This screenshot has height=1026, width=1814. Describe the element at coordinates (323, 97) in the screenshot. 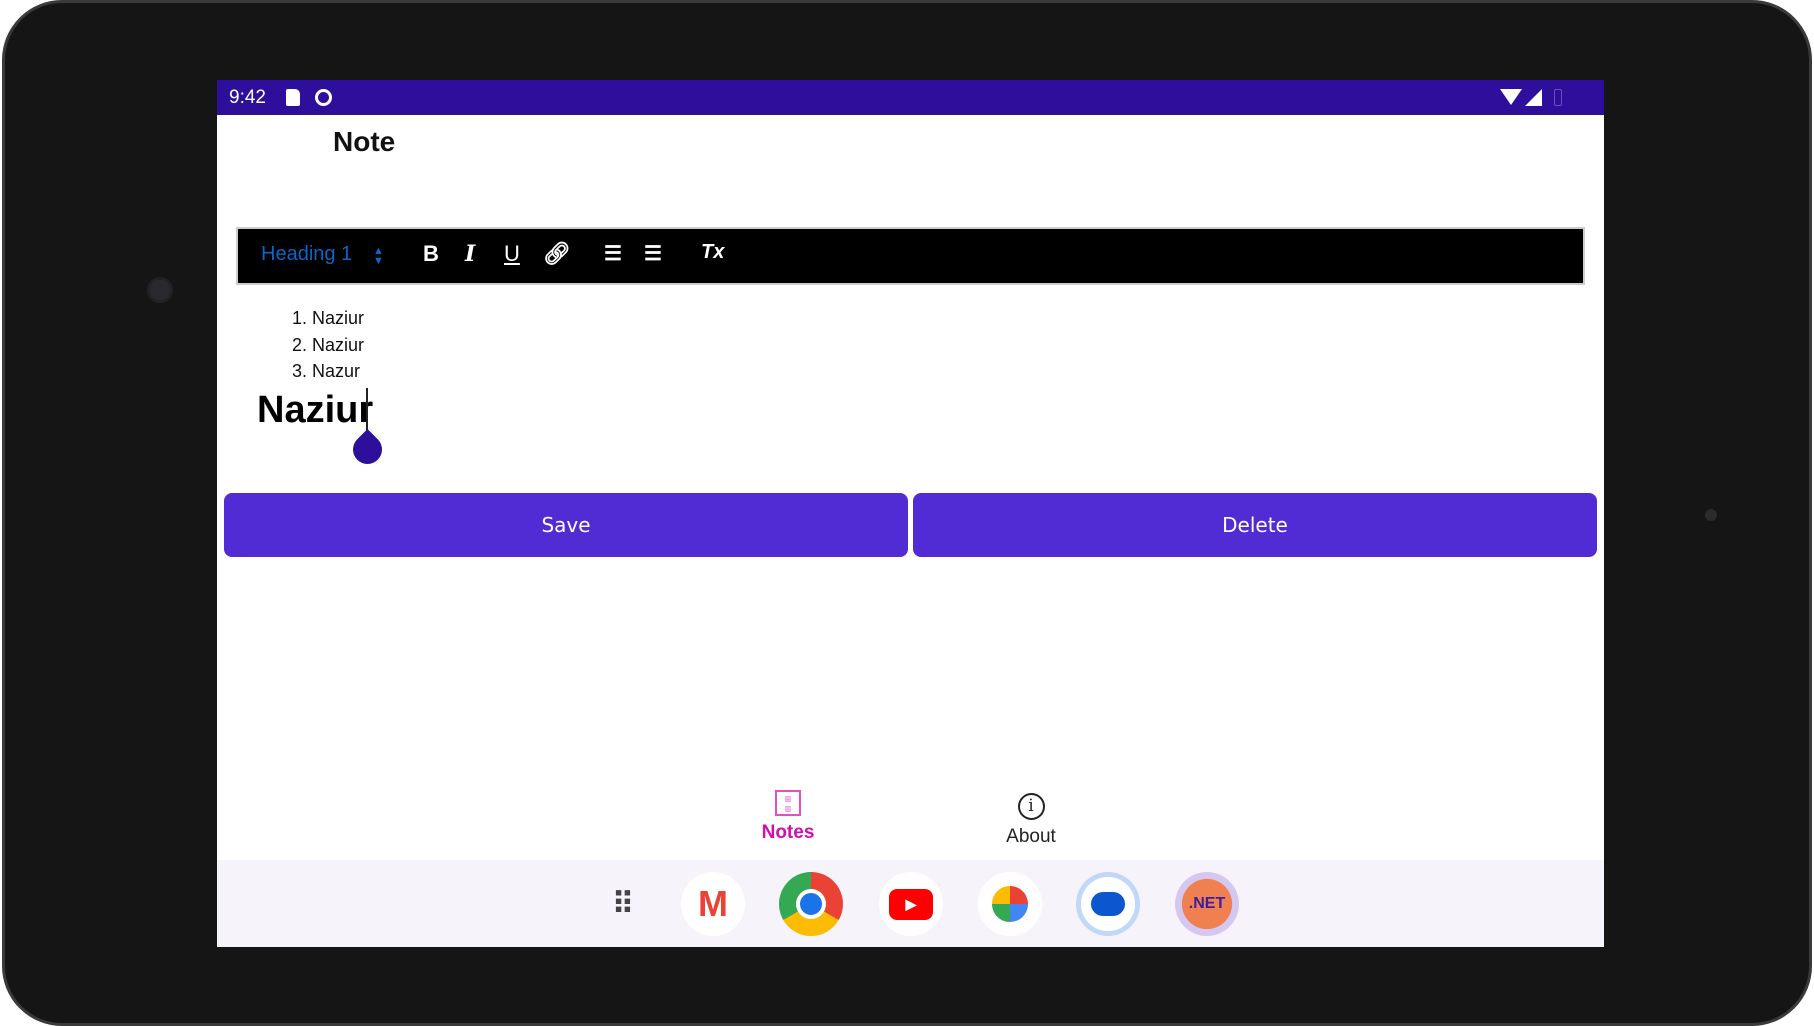

I see `notification-icon` at that location.